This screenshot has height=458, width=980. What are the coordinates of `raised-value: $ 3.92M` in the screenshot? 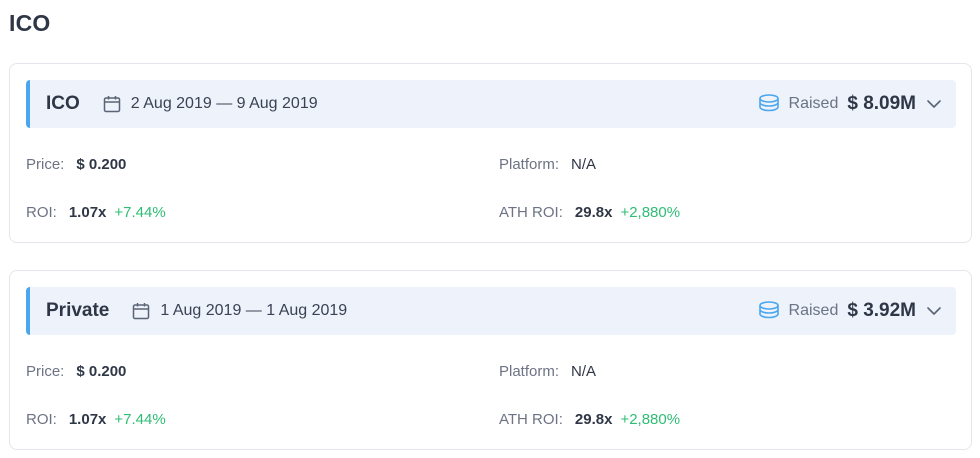 It's located at (881, 310).